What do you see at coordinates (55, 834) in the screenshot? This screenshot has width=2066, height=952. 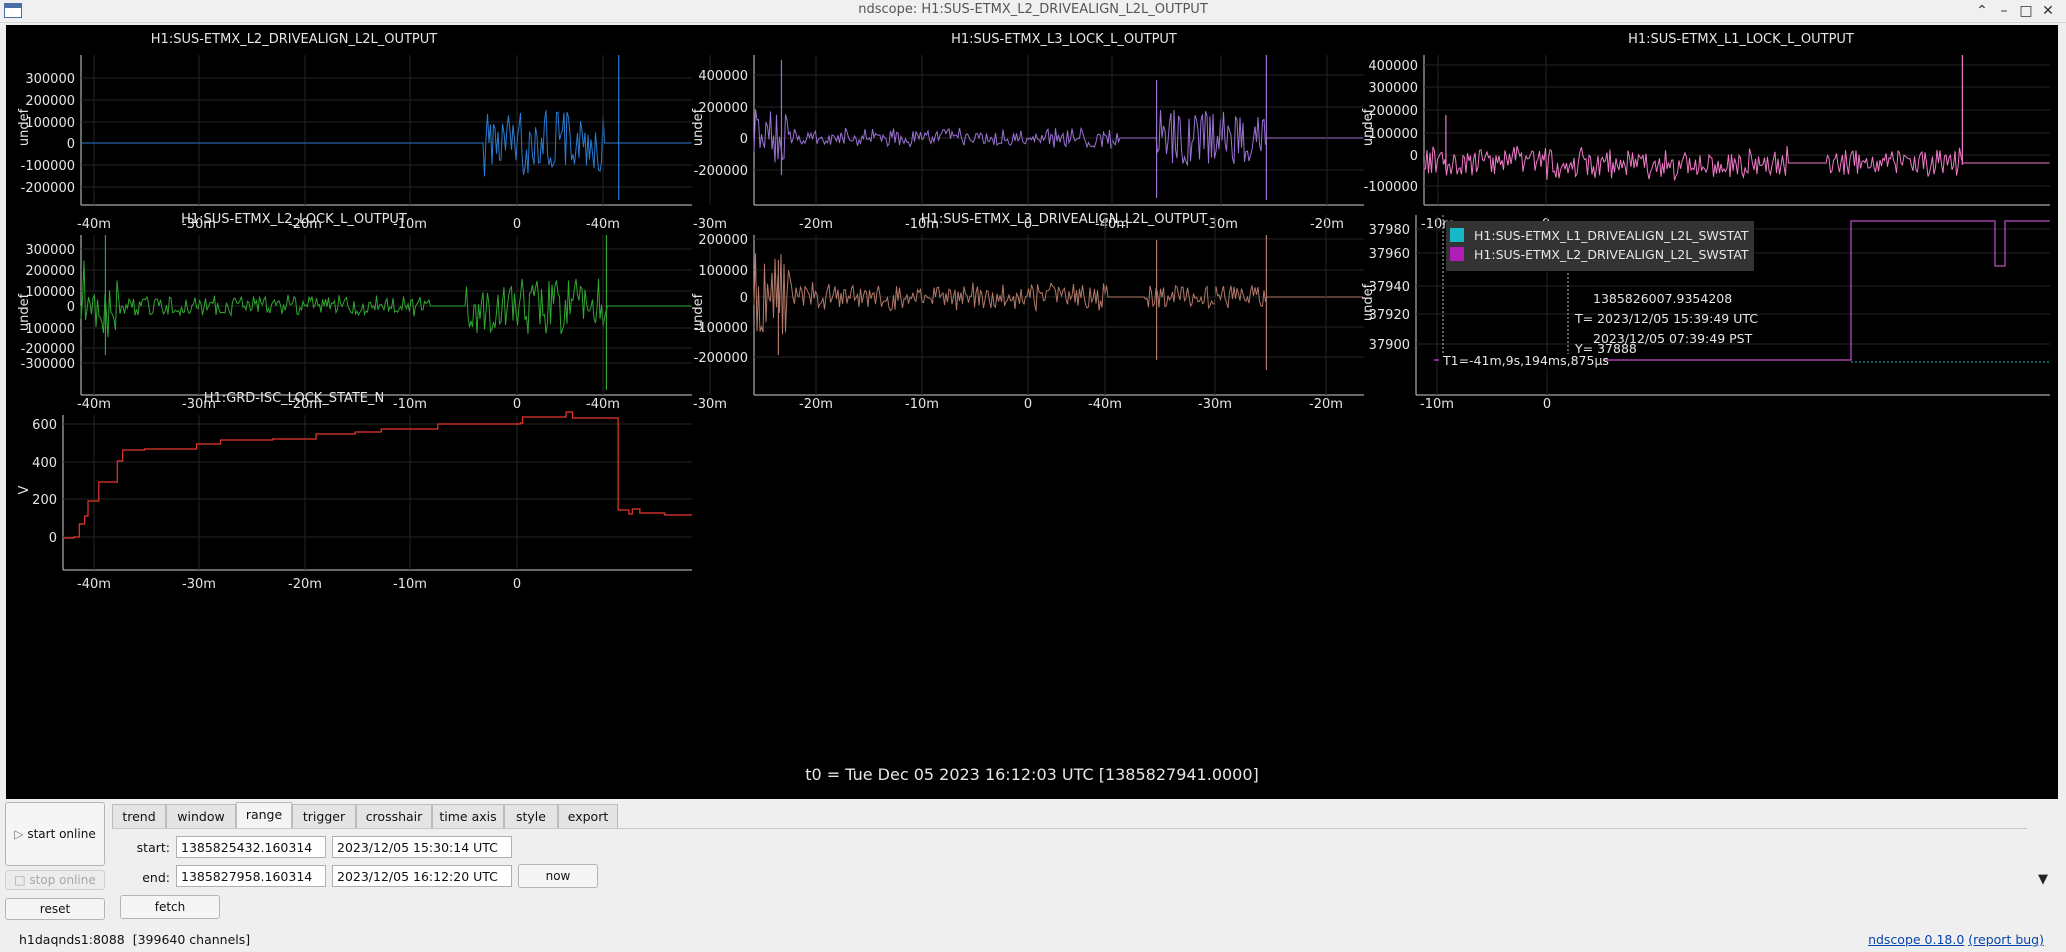 I see `start-online-button: ▷ start online` at bounding box center [55, 834].